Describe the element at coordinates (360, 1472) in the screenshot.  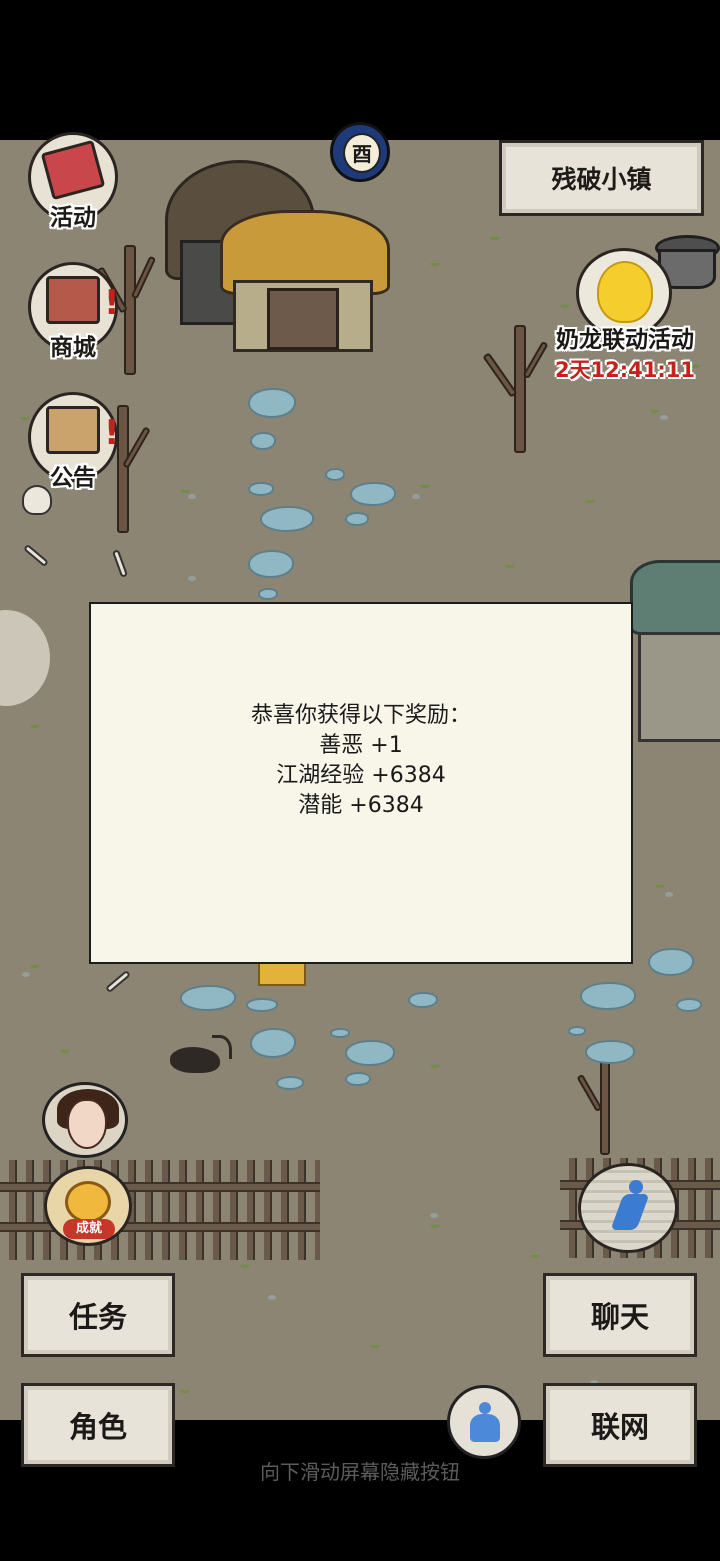
I see `hide-buttons-hint: 向下滑动屏幕隐藏按钮` at that location.